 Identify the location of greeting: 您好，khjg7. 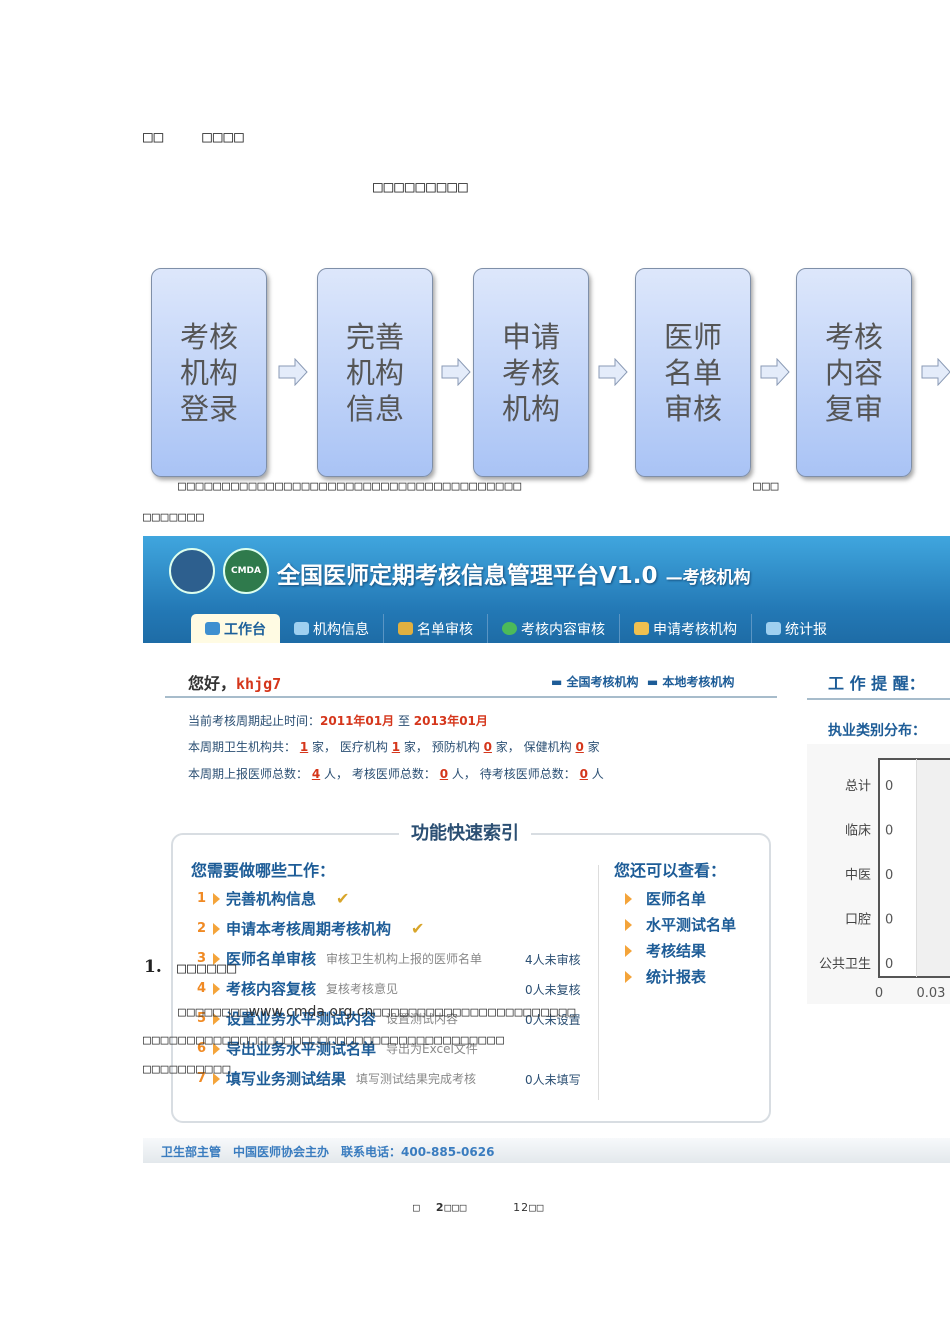
(235, 683).